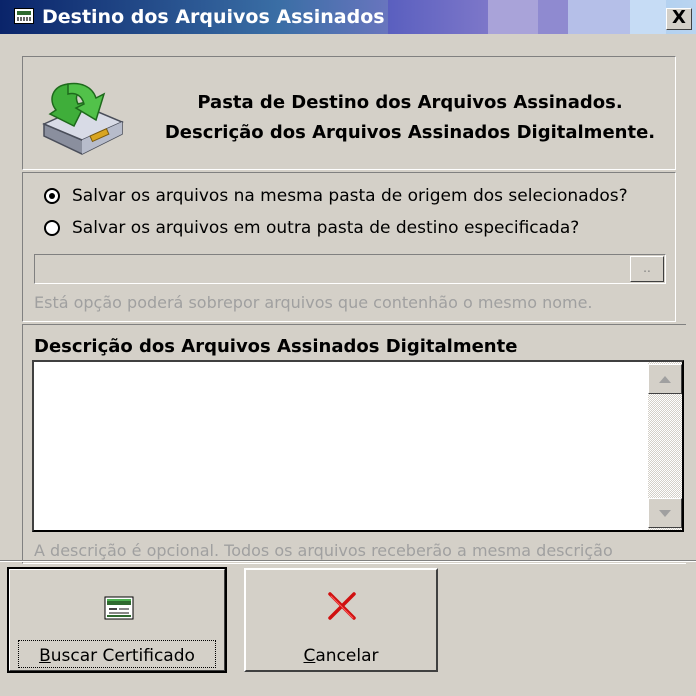  Describe the element at coordinates (410, 102) in the screenshot. I see `header-line-1: Pasta de Destino dos Arquivos Assinados.` at that location.